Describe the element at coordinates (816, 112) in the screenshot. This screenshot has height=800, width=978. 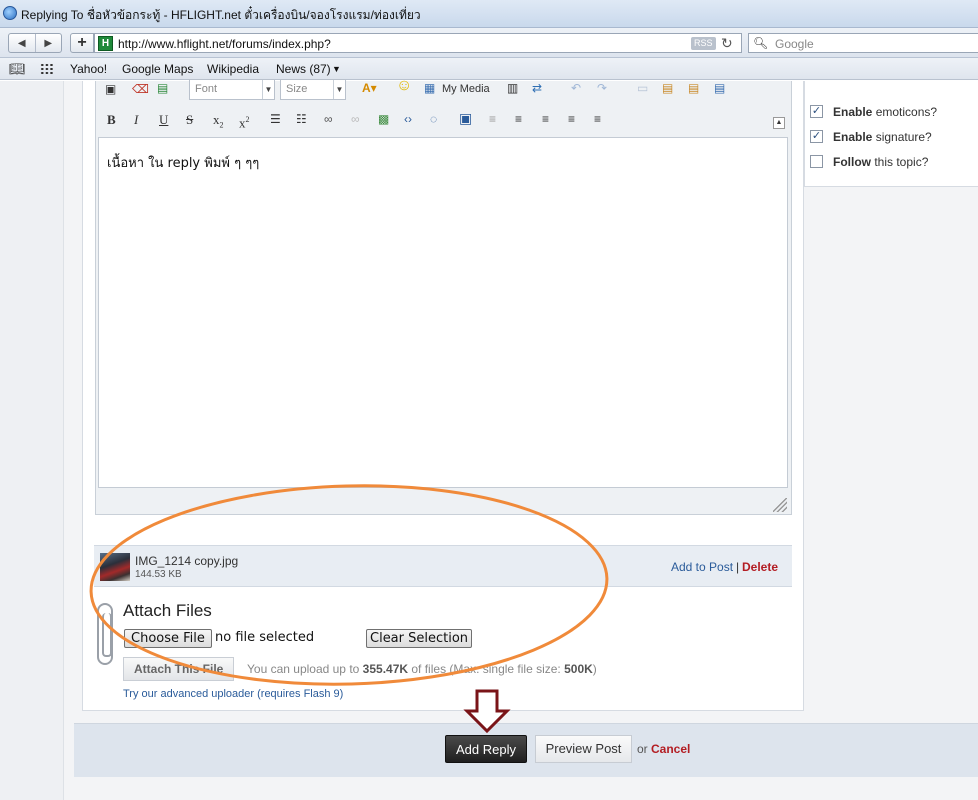
I see `emoticons-checkbox: ✓` at that location.